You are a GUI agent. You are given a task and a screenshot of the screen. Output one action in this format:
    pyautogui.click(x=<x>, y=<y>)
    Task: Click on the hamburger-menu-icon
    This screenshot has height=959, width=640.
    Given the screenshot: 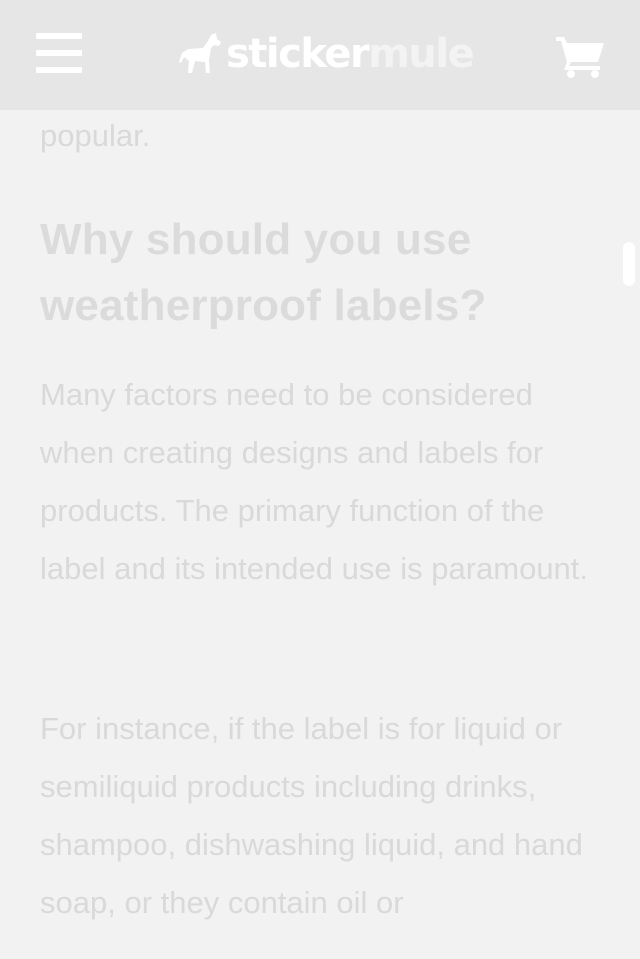 What is the action you would take?
    pyautogui.click(x=59, y=54)
    